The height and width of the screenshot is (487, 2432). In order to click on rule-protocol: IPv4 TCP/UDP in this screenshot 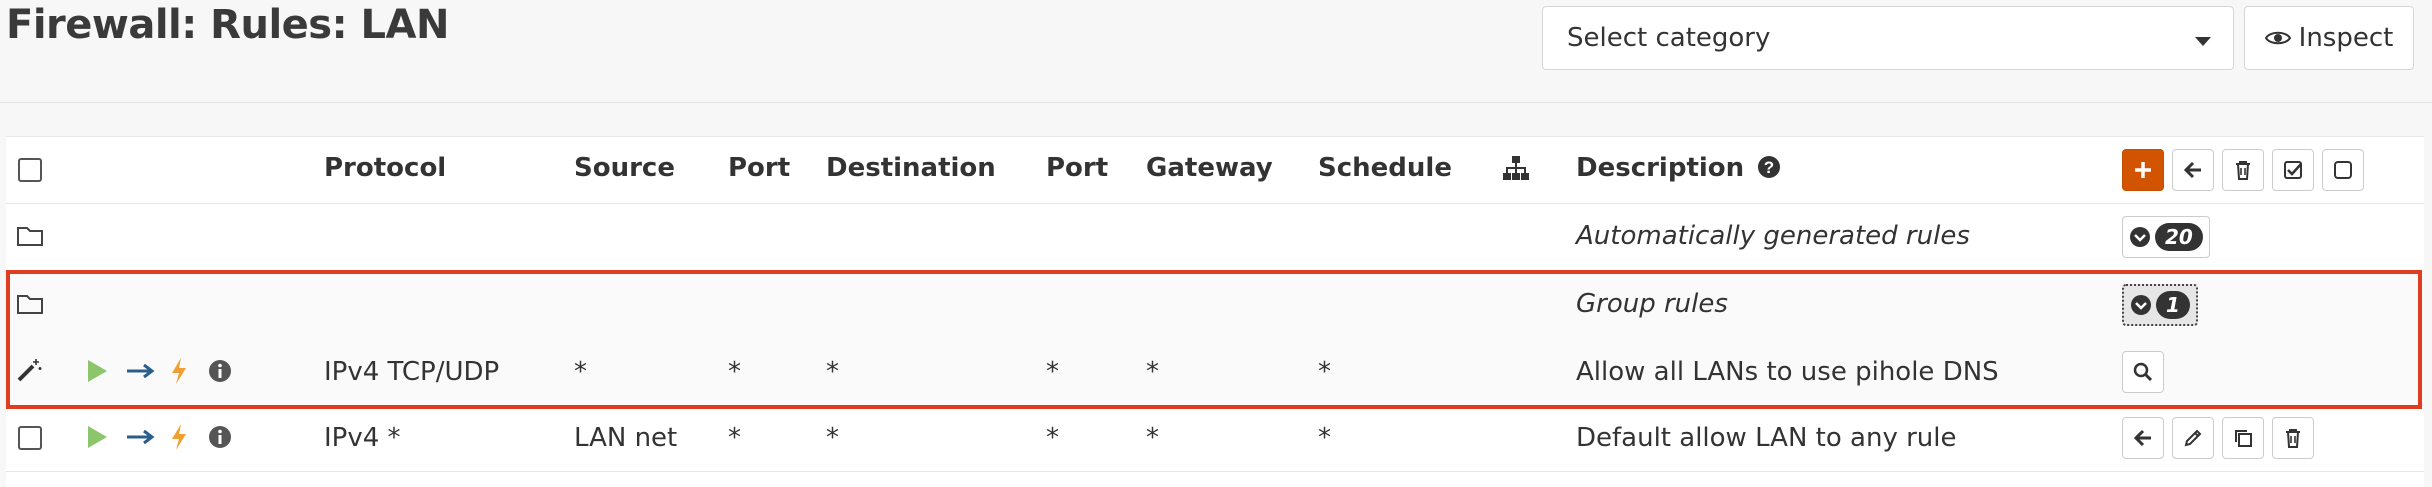, I will do `click(412, 372)`.